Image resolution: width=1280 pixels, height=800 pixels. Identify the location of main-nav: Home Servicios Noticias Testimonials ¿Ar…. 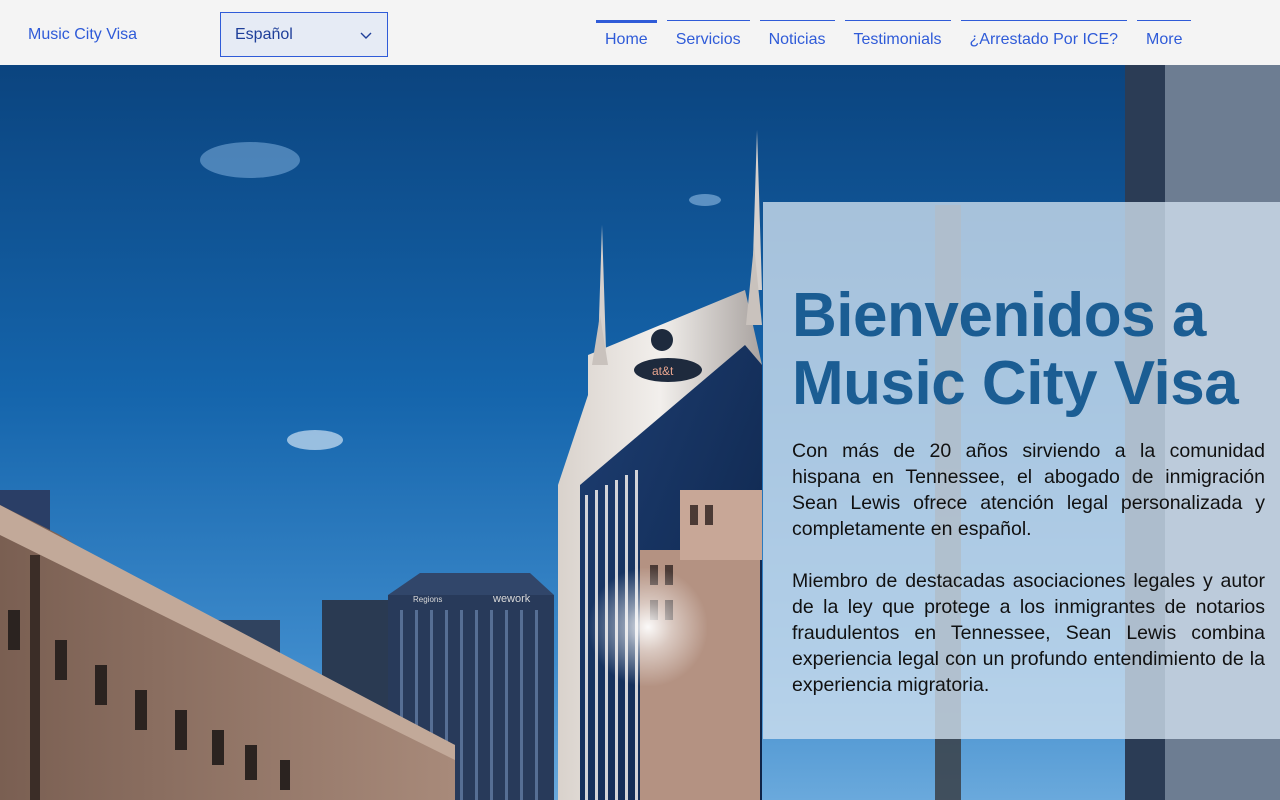
(898, 40).